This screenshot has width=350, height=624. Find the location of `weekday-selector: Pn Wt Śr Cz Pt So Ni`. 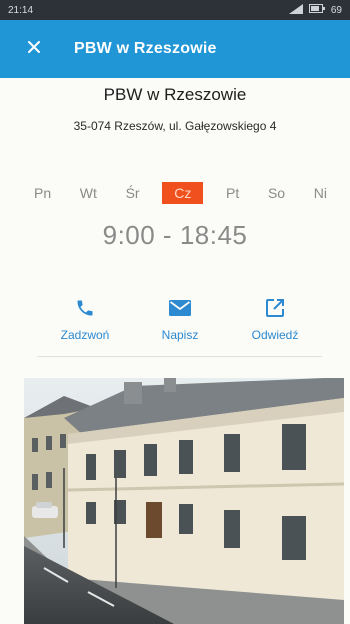

weekday-selector: Pn Wt Śr Cz Pt So Ni is located at coordinates (180, 193).